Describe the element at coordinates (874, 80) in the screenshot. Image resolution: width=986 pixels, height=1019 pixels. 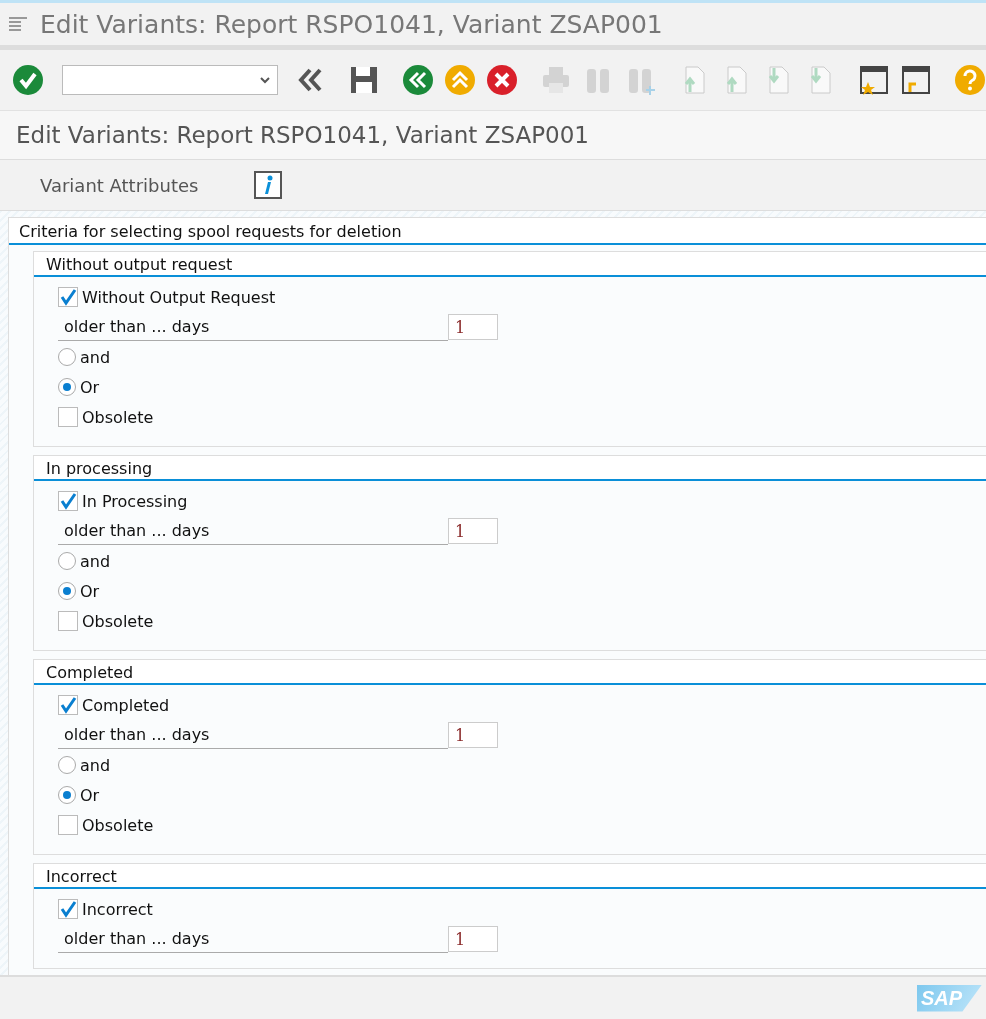
I see `window-star-icon` at that location.